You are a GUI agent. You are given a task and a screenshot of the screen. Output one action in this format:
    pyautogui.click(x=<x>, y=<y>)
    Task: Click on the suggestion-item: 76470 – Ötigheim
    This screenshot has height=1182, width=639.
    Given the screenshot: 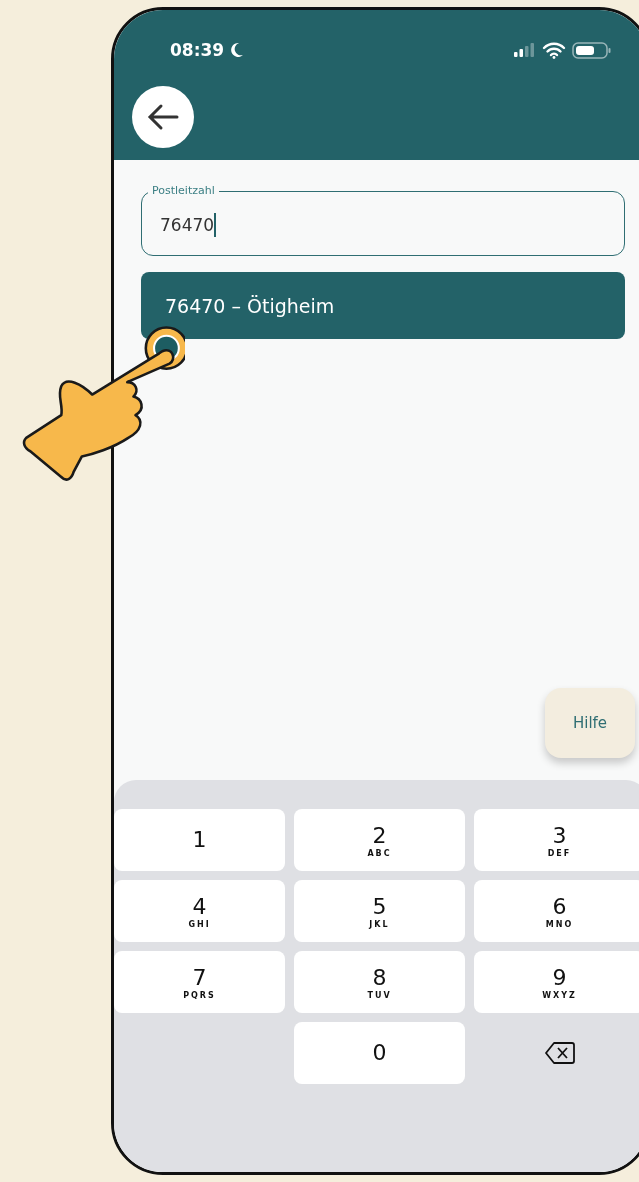 What is the action you would take?
    pyautogui.click(x=383, y=305)
    